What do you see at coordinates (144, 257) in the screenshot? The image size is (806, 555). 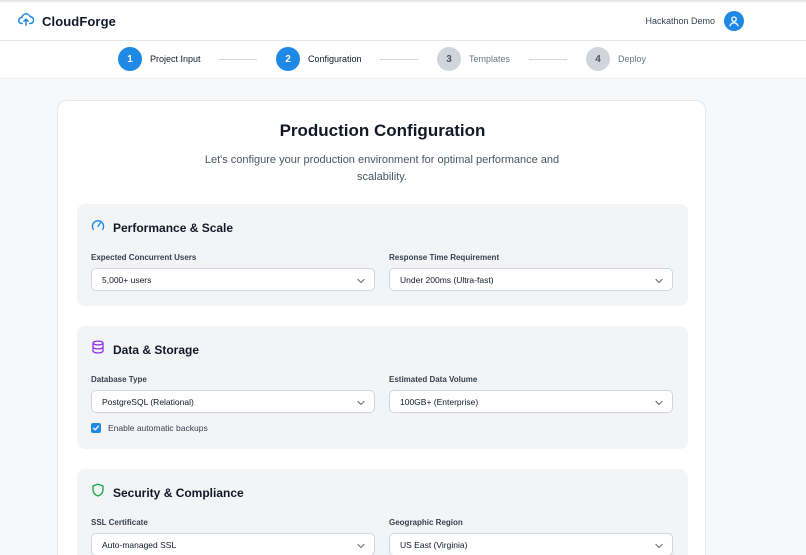 I see `concurrent-users-label: Expected Concurrent Users` at bounding box center [144, 257].